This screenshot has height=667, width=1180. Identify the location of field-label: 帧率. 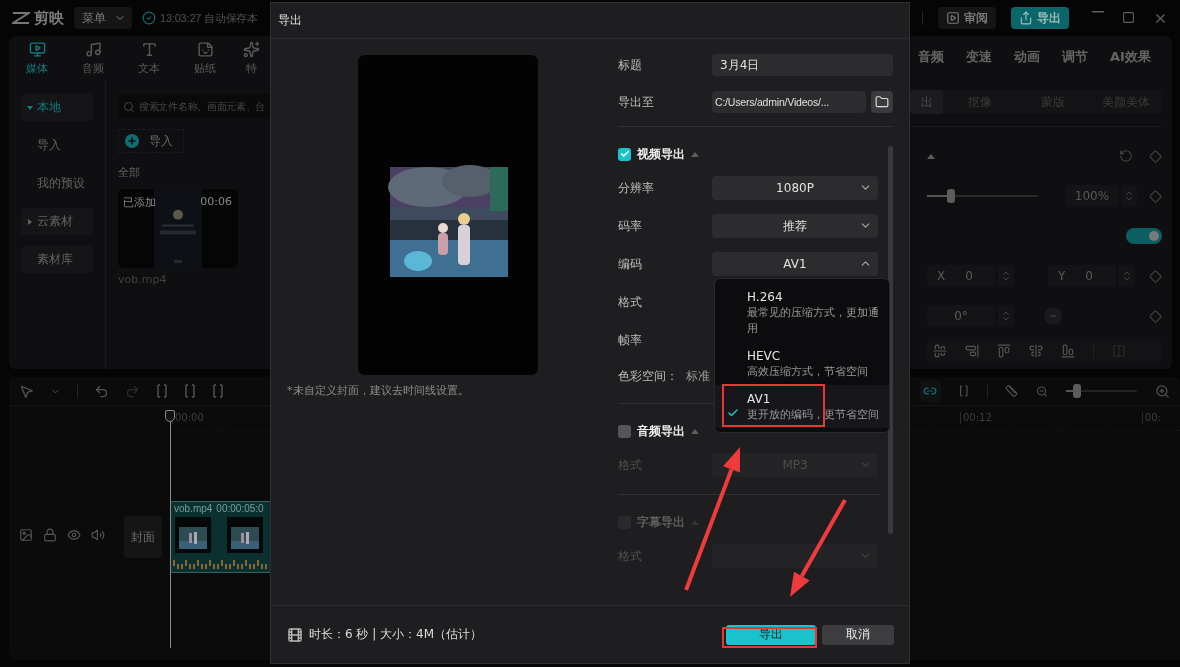
(630, 340).